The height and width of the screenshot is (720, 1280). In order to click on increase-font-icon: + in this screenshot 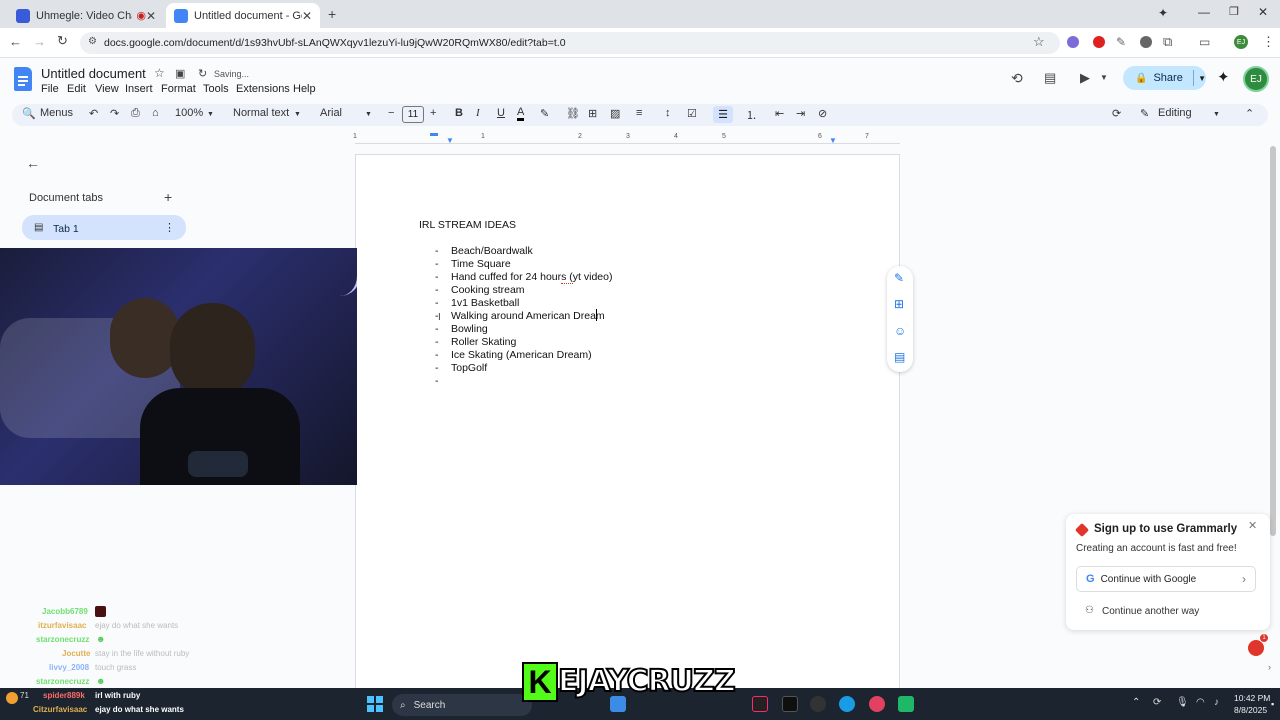, I will do `click(433, 113)`.